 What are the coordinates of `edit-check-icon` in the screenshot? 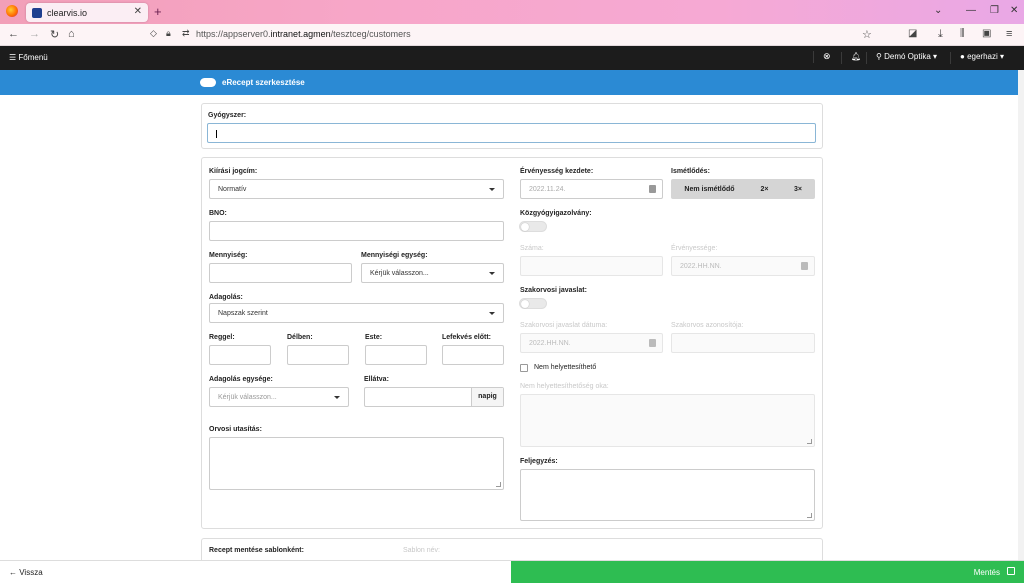 It's located at (1011, 571).